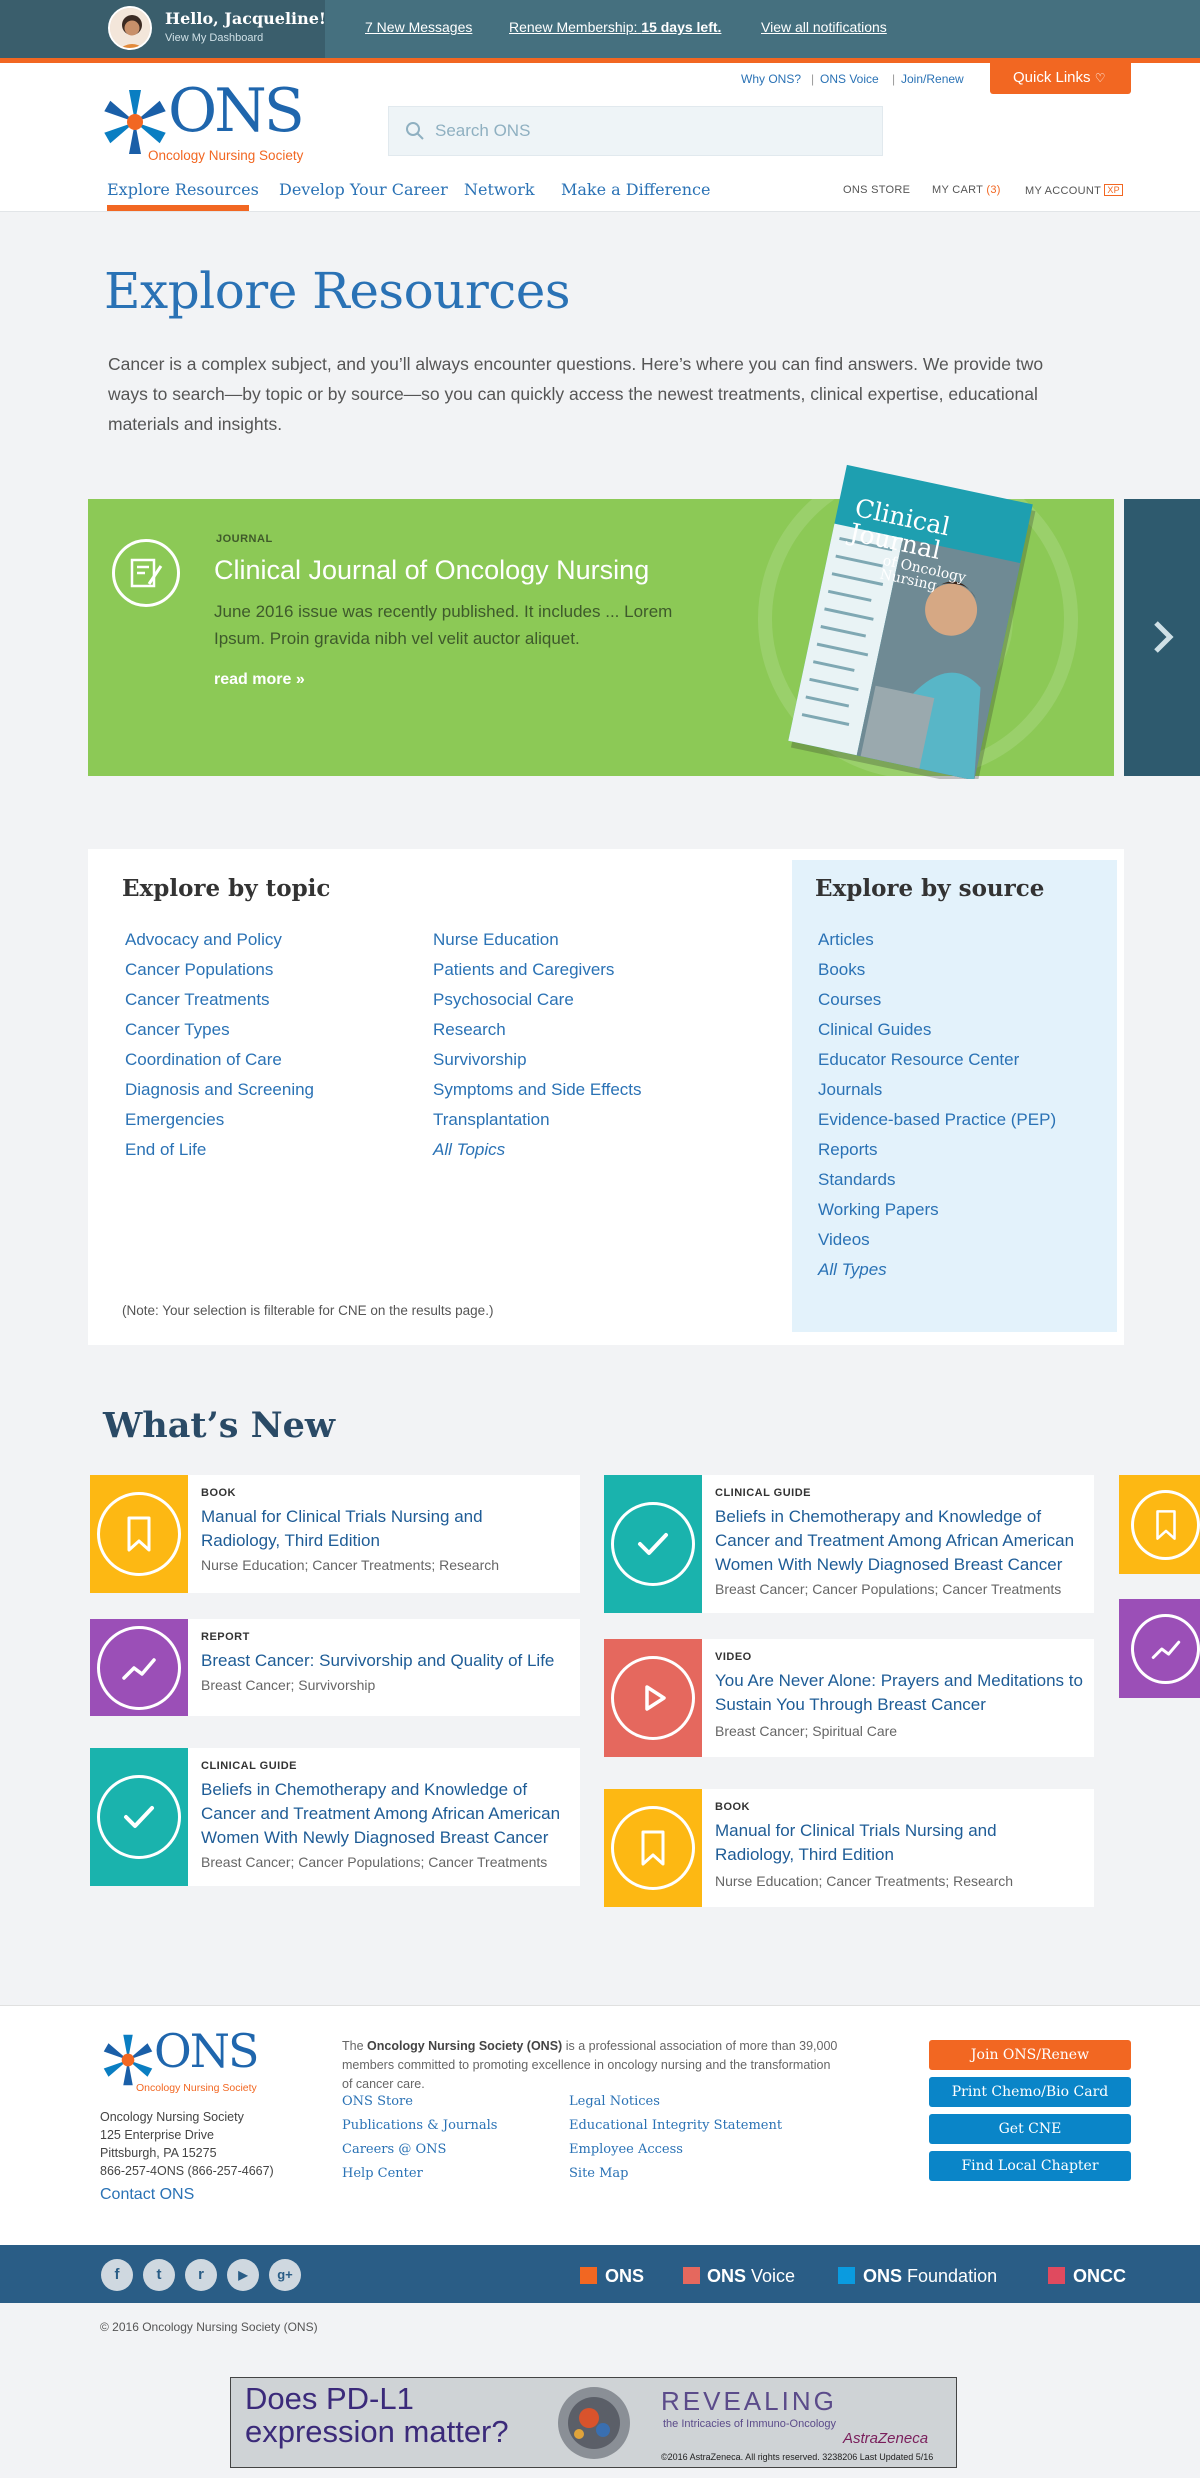 The height and width of the screenshot is (2478, 1200). What do you see at coordinates (1030, 2055) in the screenshot?
I see `join-renew-button: Join ONS/Renew` at bounding box center [1030, 2055].